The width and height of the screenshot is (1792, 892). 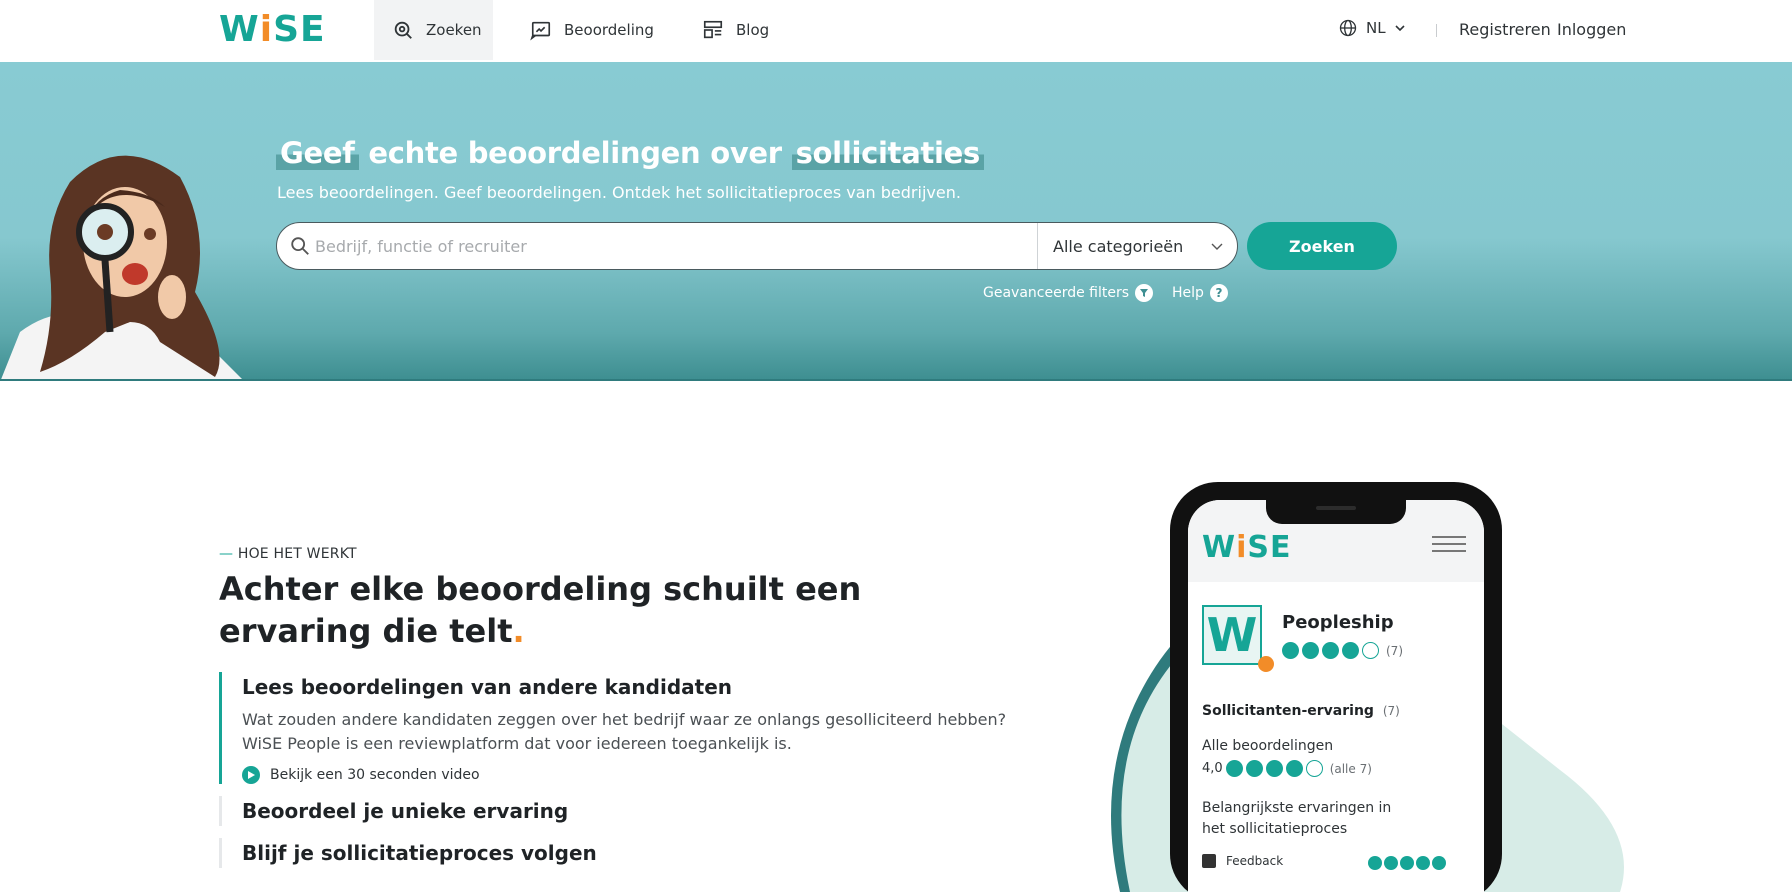 What do you see at coordinates (896, 380) in the screenshot?
I see `hero-bottom-line` at bounding box center [896, 380].